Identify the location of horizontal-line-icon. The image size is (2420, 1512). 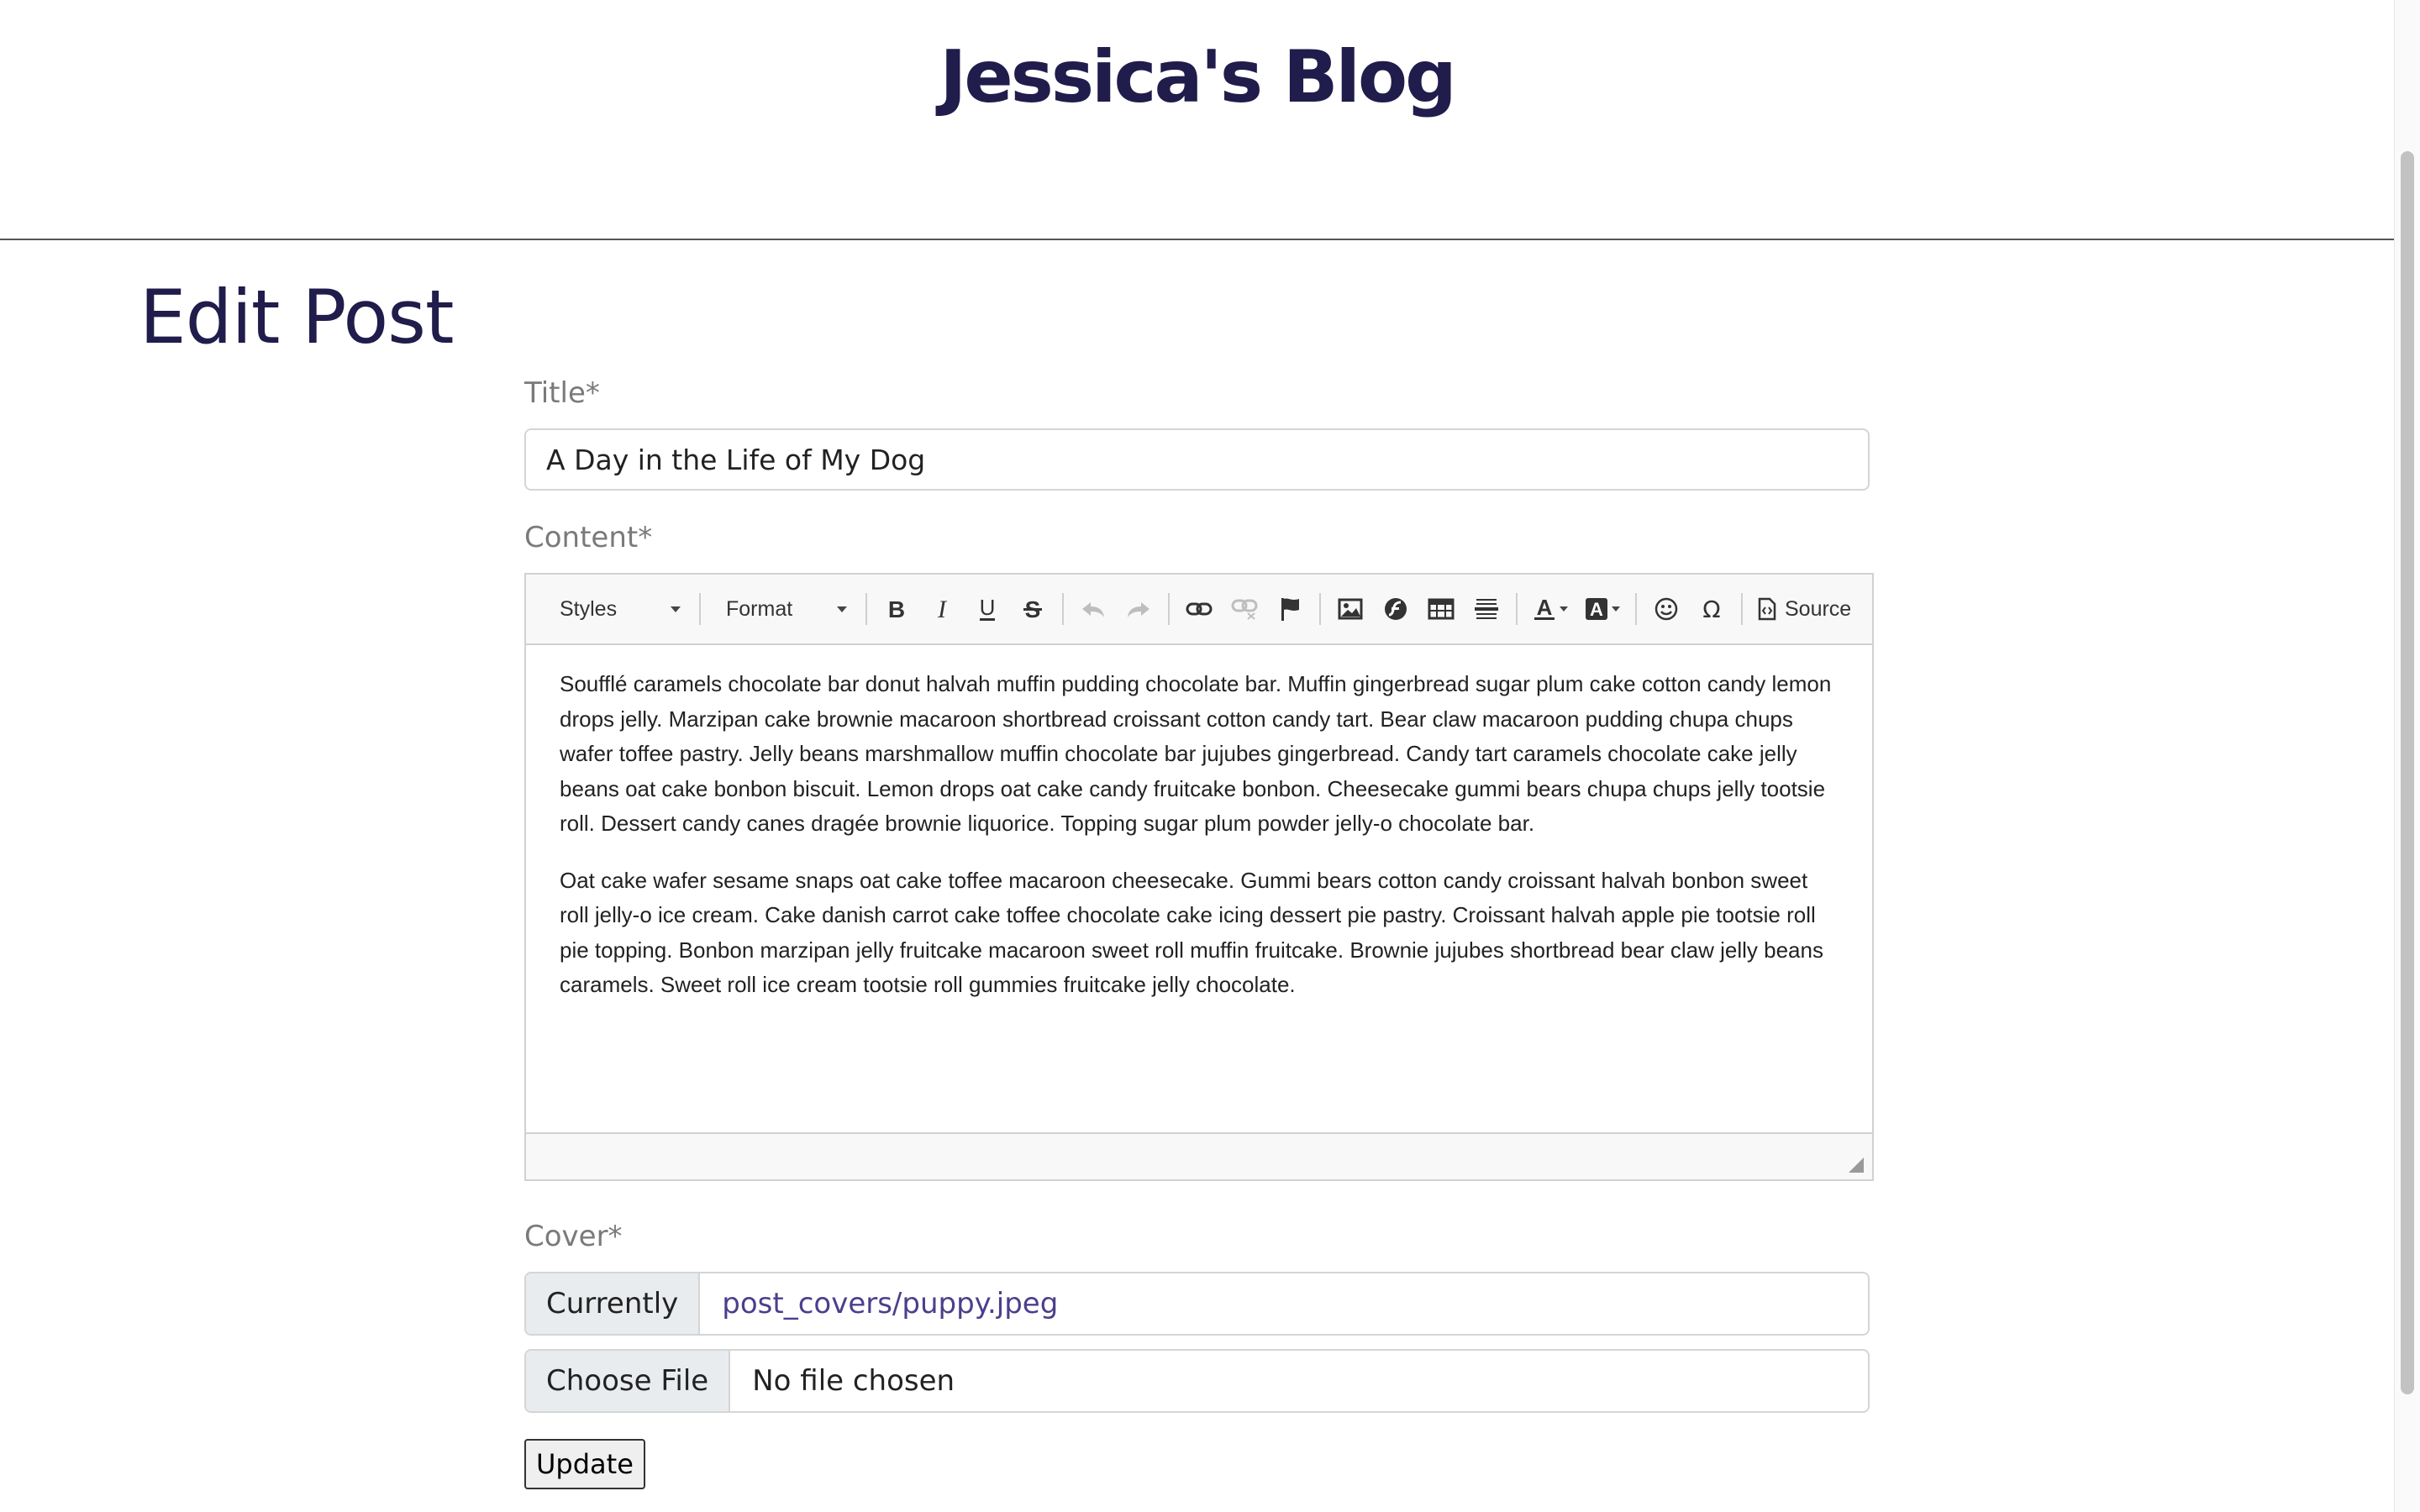
(1486, 609).